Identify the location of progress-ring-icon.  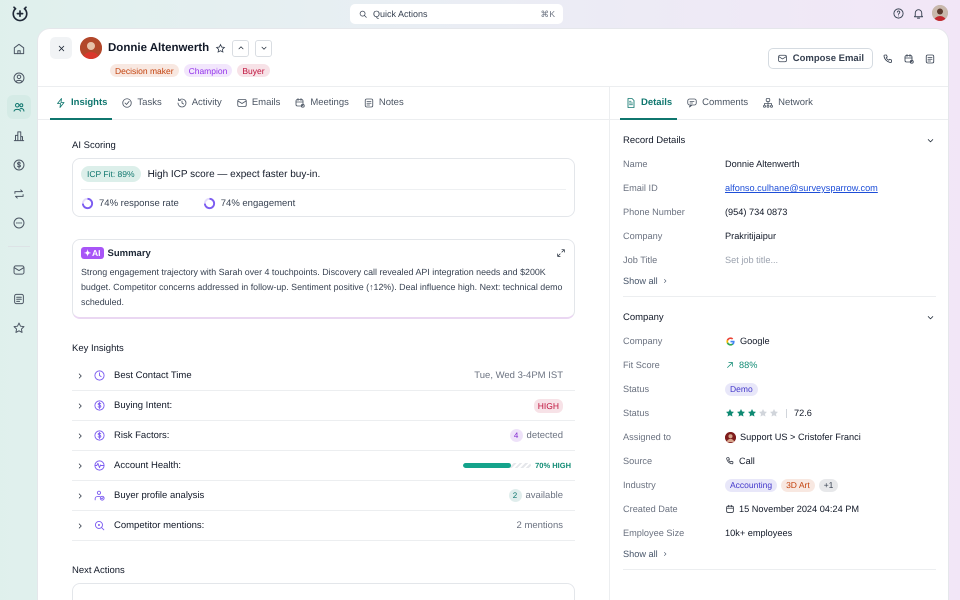
(87, 203).